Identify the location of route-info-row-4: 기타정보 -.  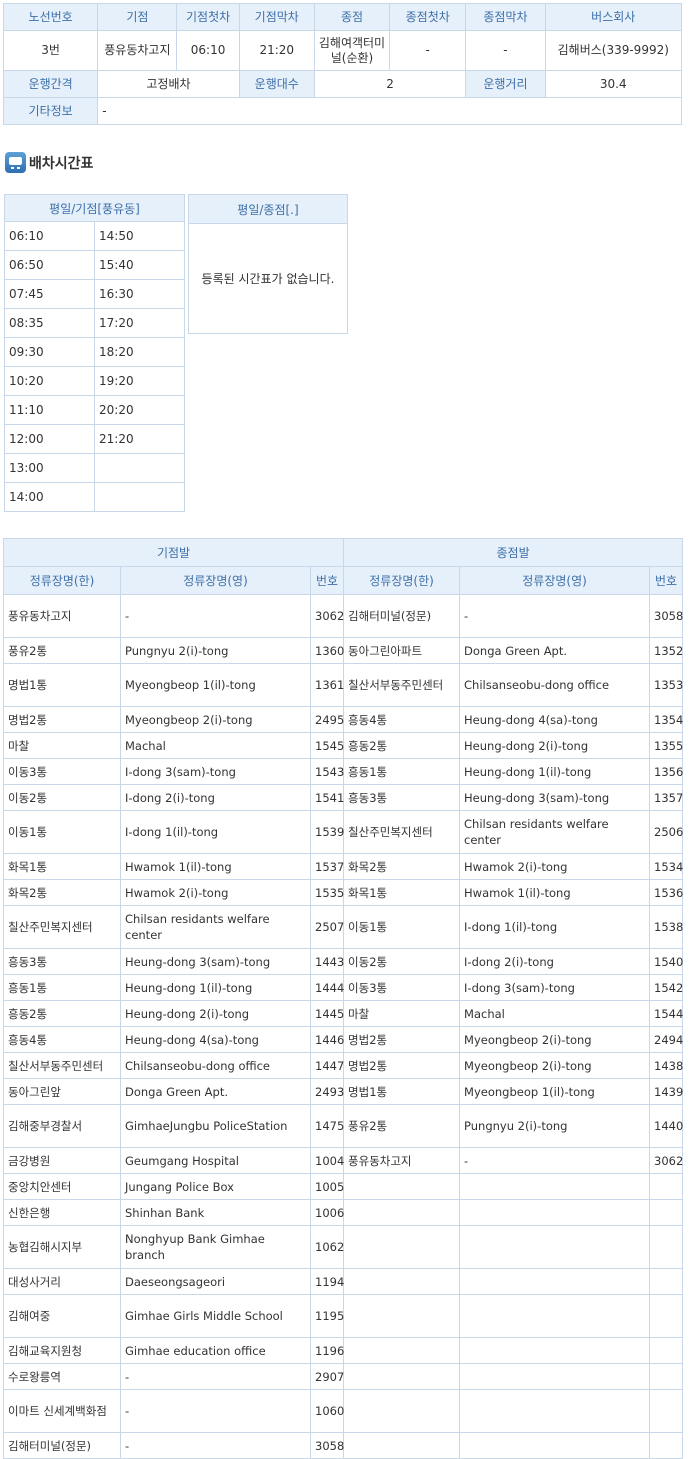
(342, 111).